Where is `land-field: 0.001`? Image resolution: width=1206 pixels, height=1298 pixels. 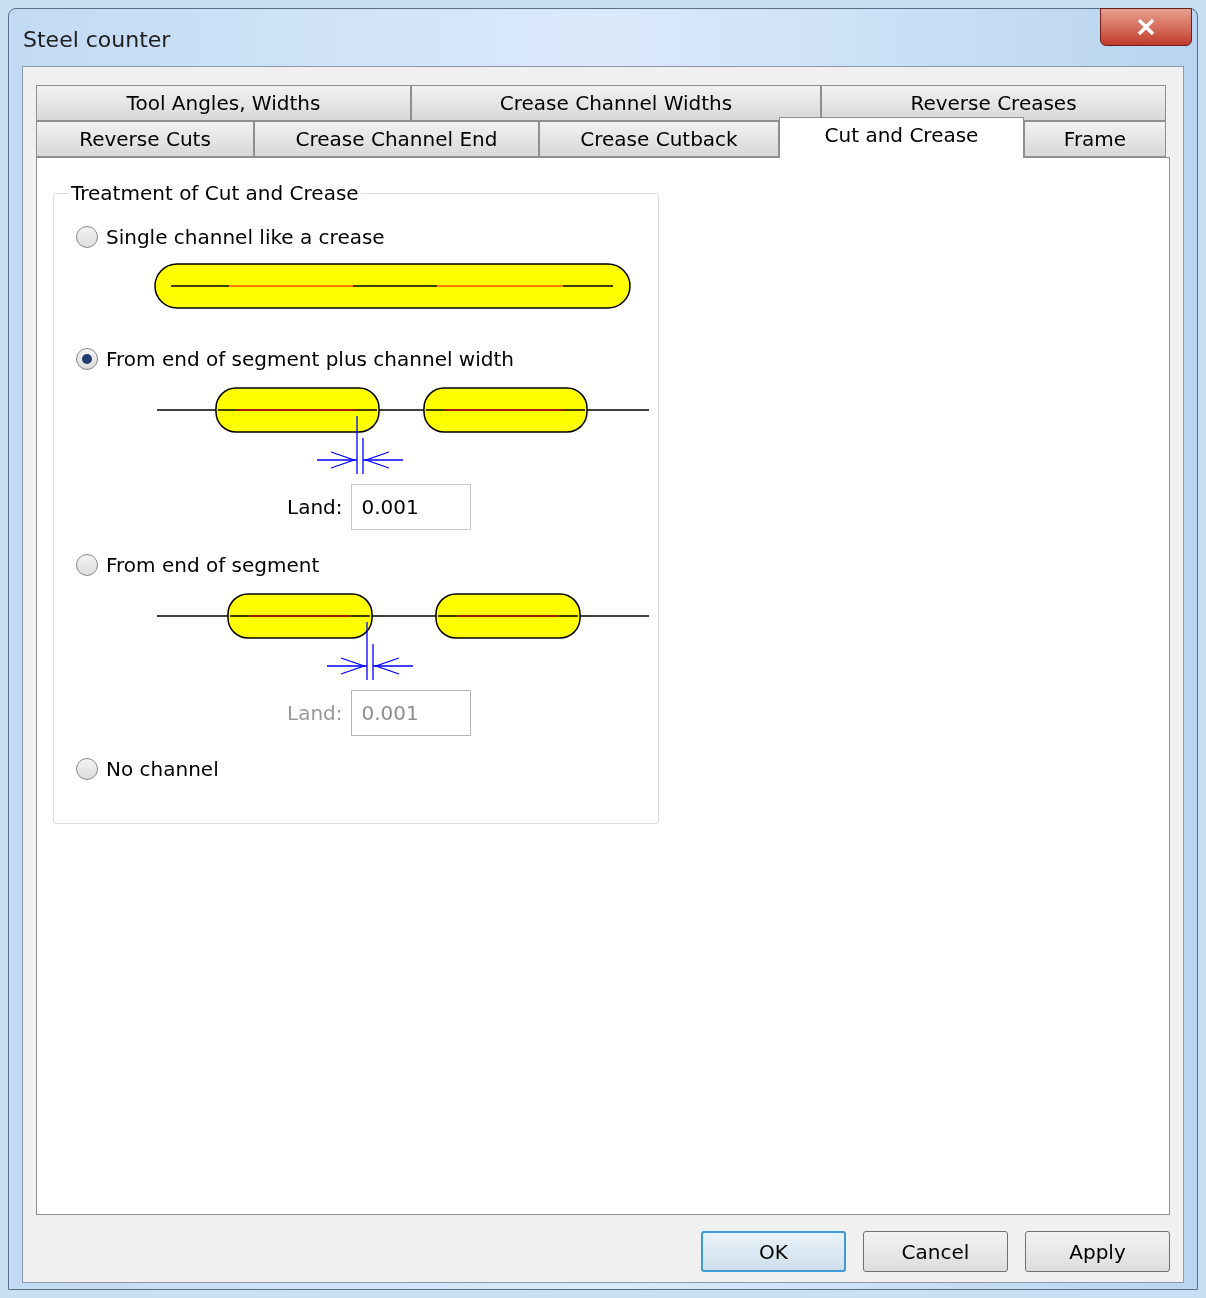 land-field: 0.001 is located at coordinates (410, 507).